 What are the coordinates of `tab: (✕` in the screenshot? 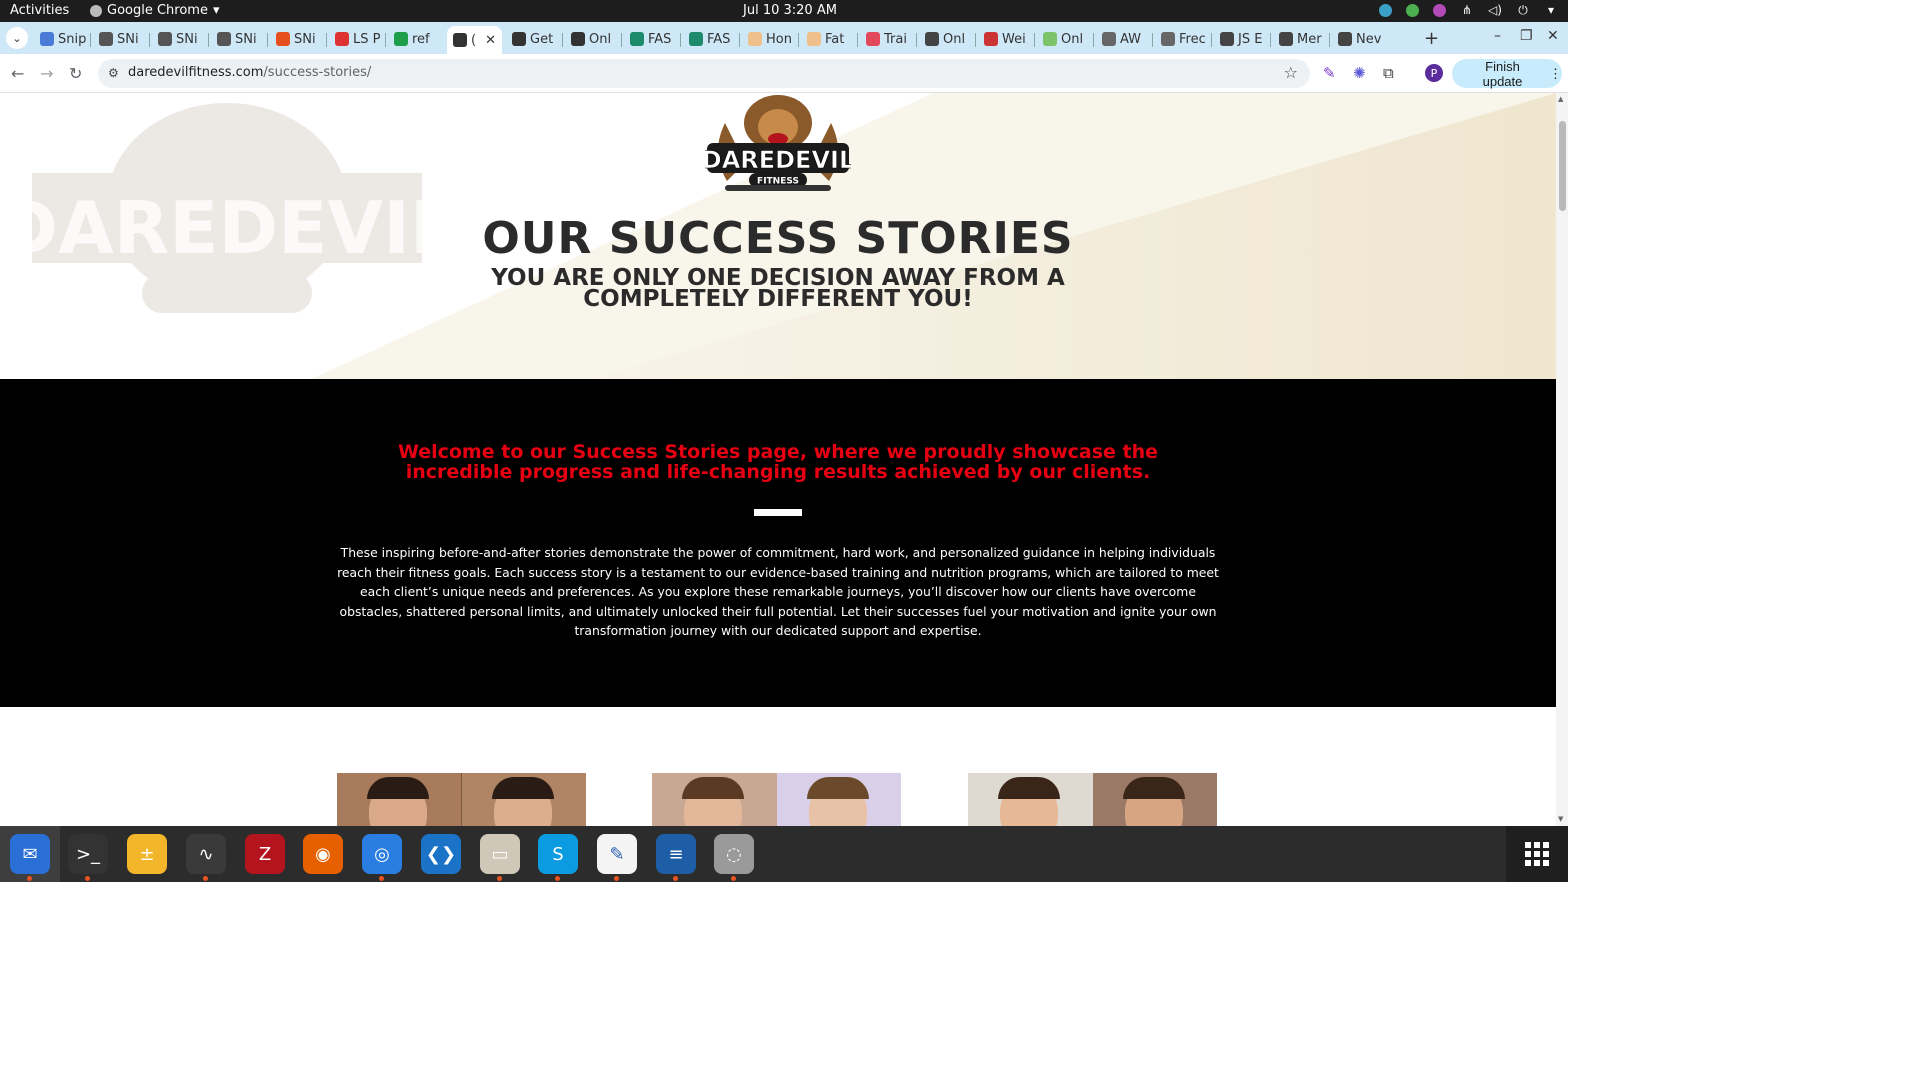 It's located at (474, 40).